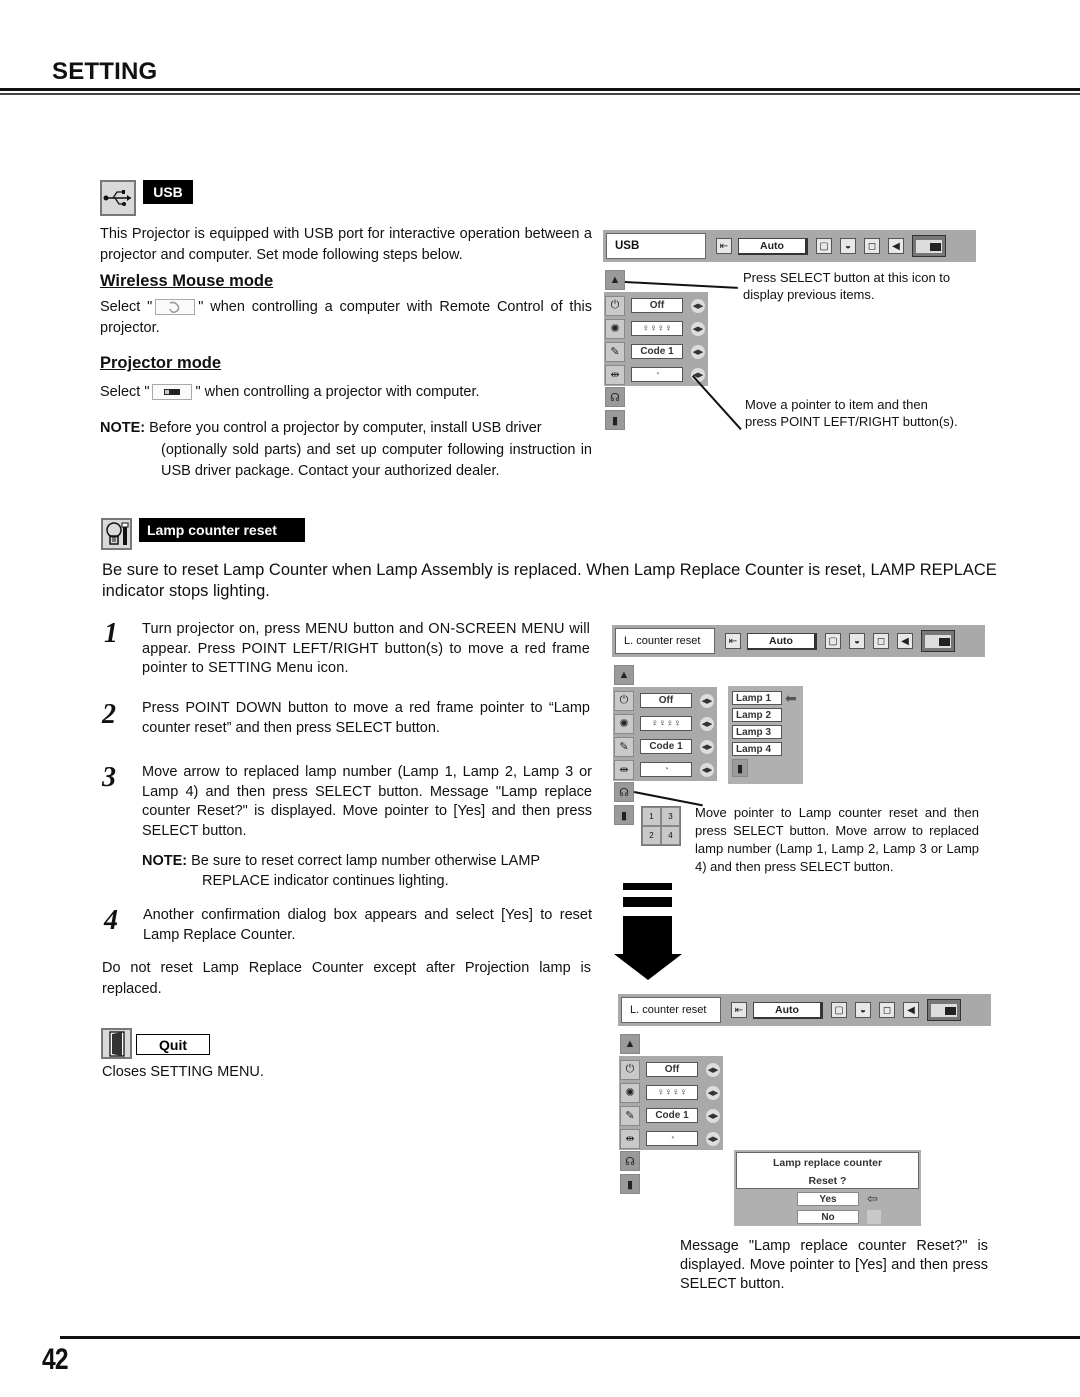  I want to click on down-arrow-icon, so click(649, 930).